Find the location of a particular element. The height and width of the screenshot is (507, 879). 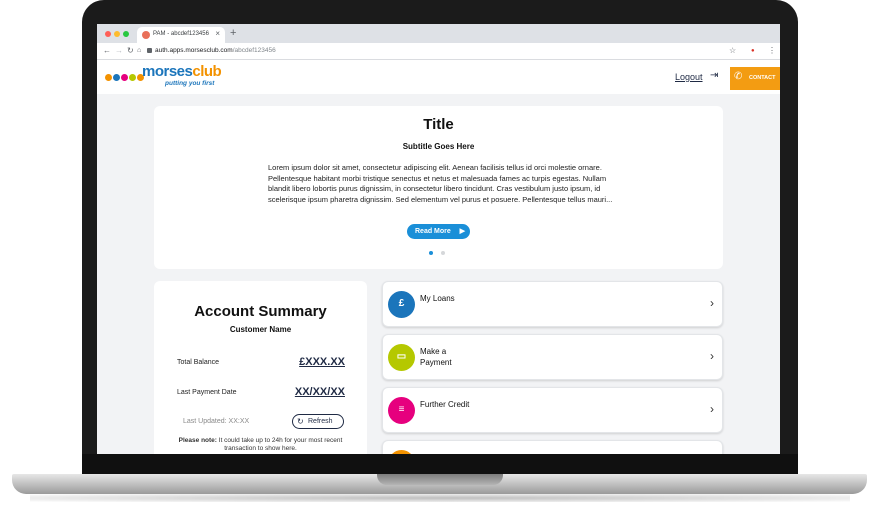

refresh-button: ↻ Refresh is located at coordinates (318, 421).